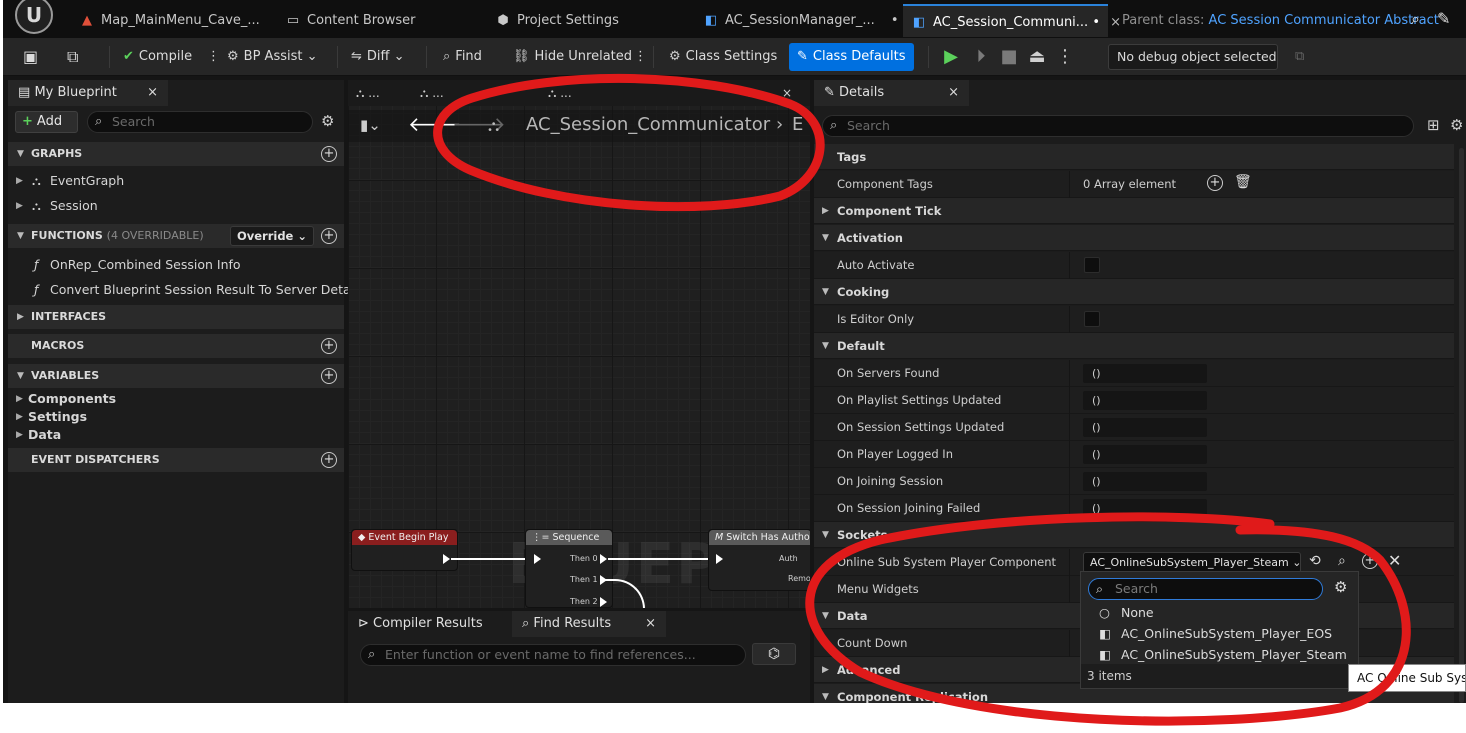 The height and width of the screenshot is (733, 1466). Describe the element at coordinates (1394, 560) in the screenshot. I see `clear-icon: ✕` at that location.